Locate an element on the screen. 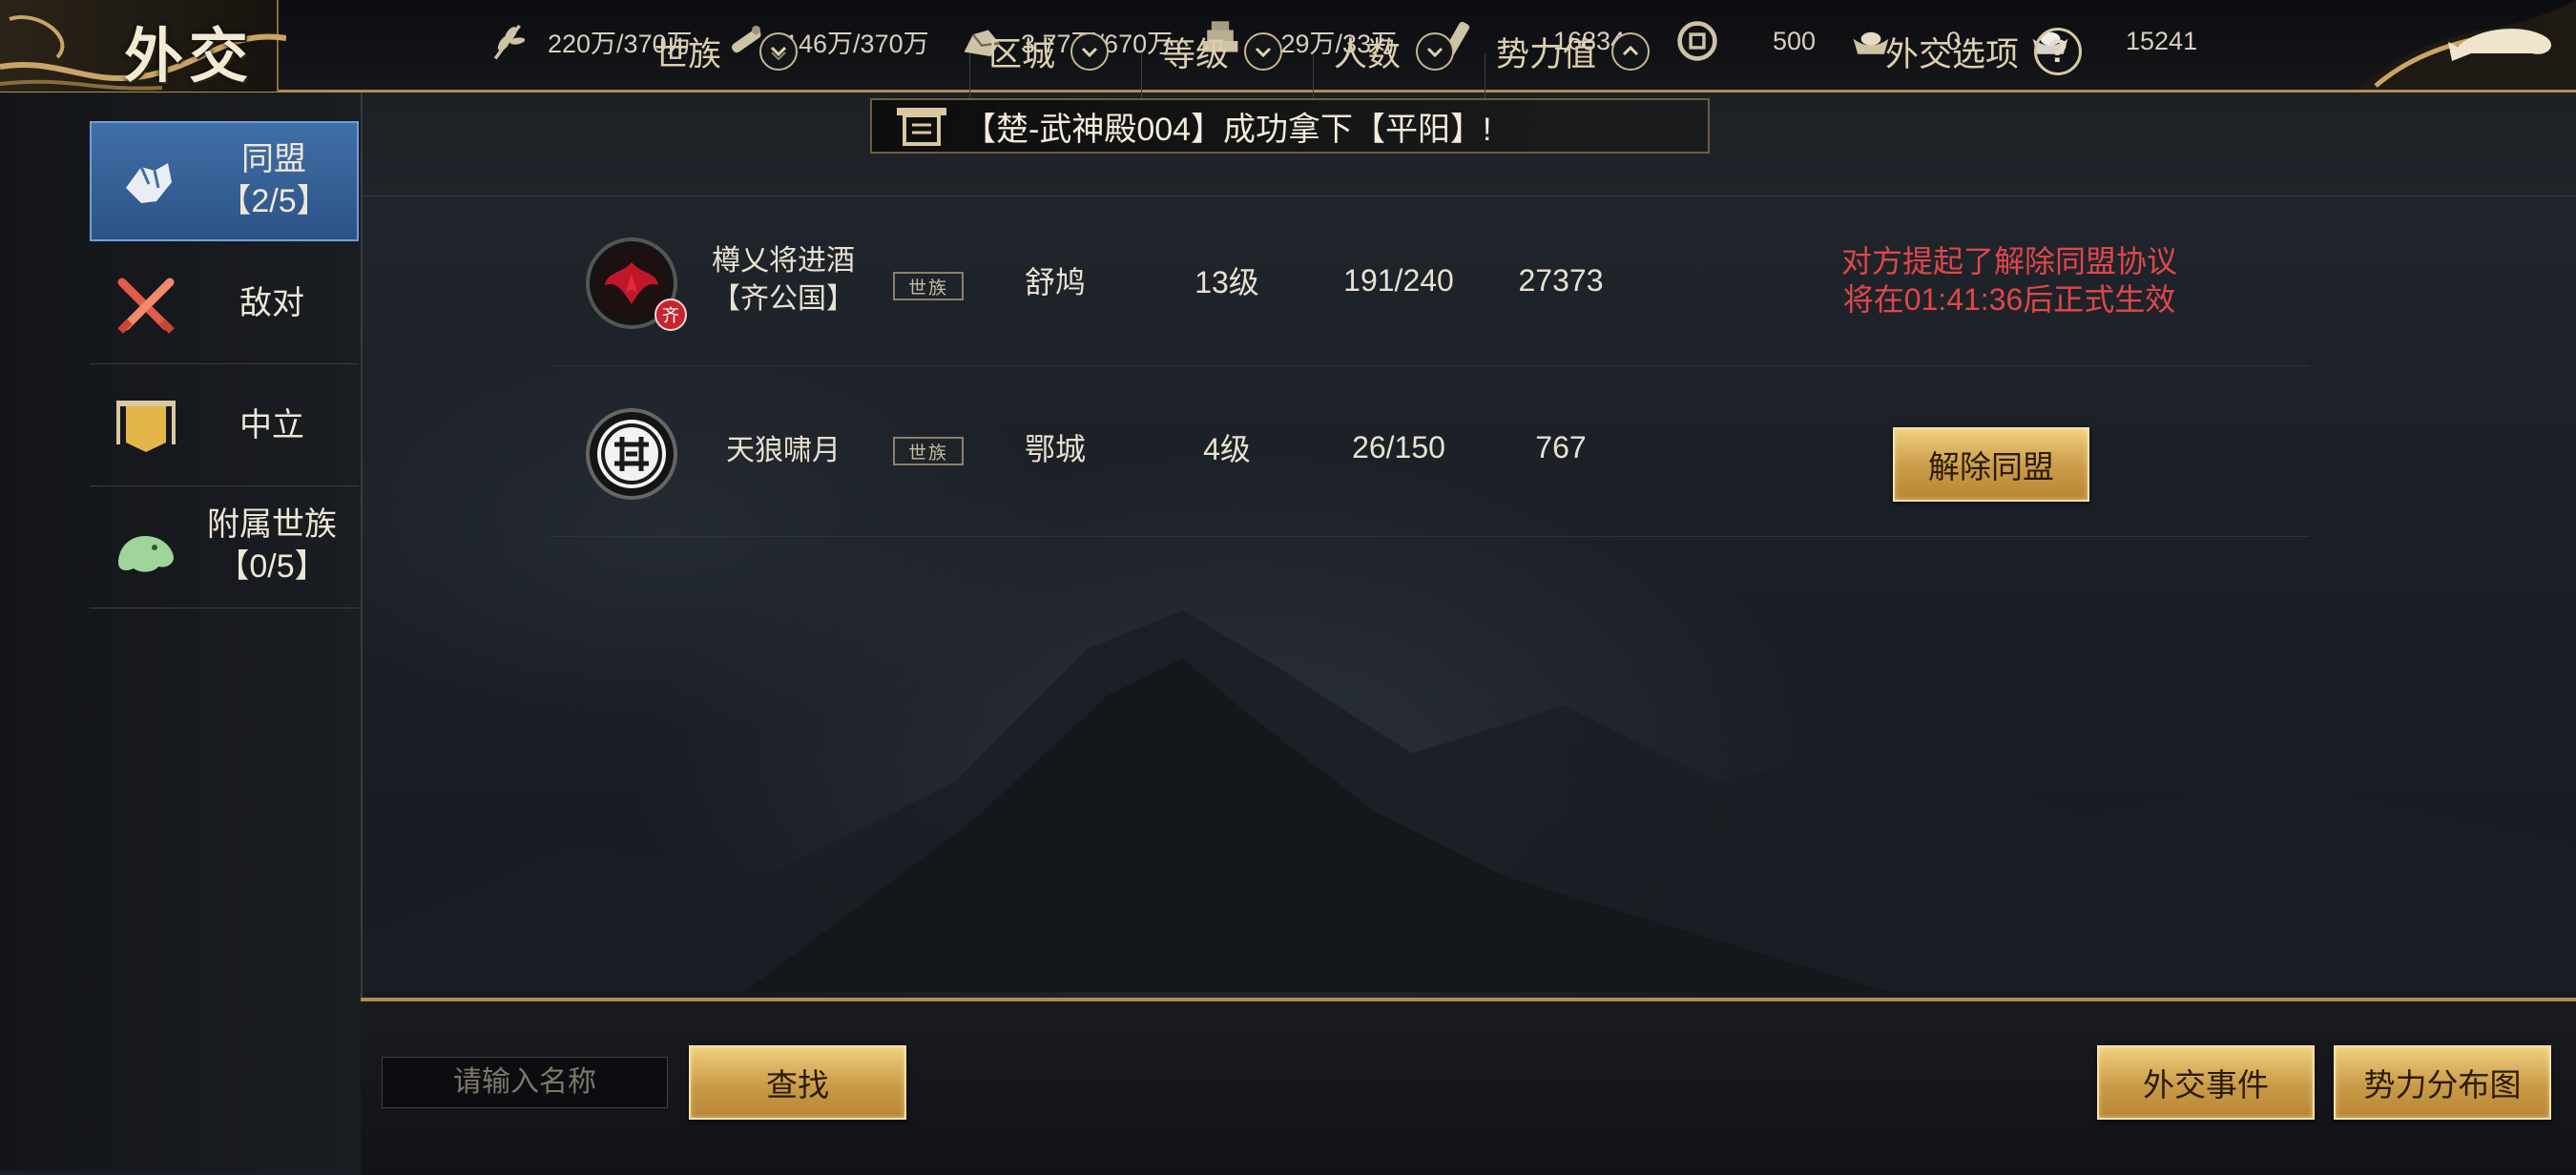  status-cell: 对方提起了解除同盟协议 将在01:41:36后正式生效 is located at coordinates (2009, 281).